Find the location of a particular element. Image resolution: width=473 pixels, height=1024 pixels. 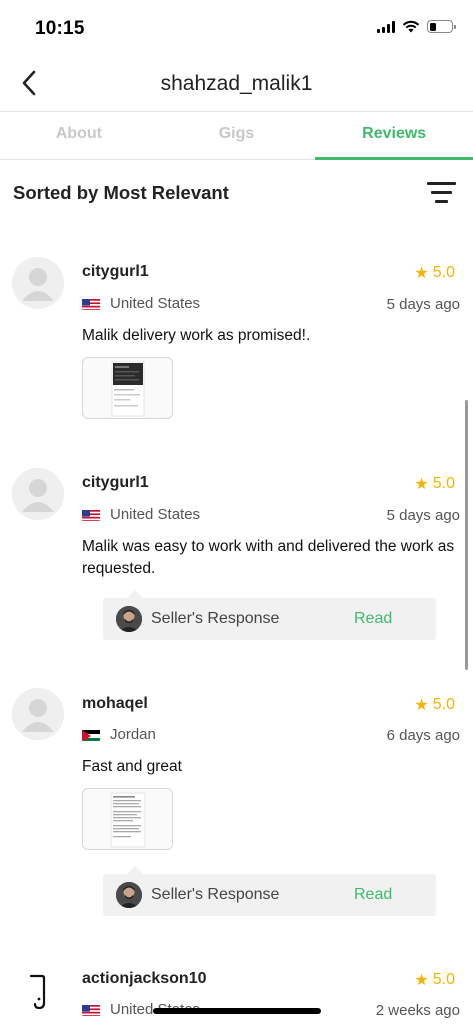

status-bar: 10:15 is located at coordinates (236, 29).